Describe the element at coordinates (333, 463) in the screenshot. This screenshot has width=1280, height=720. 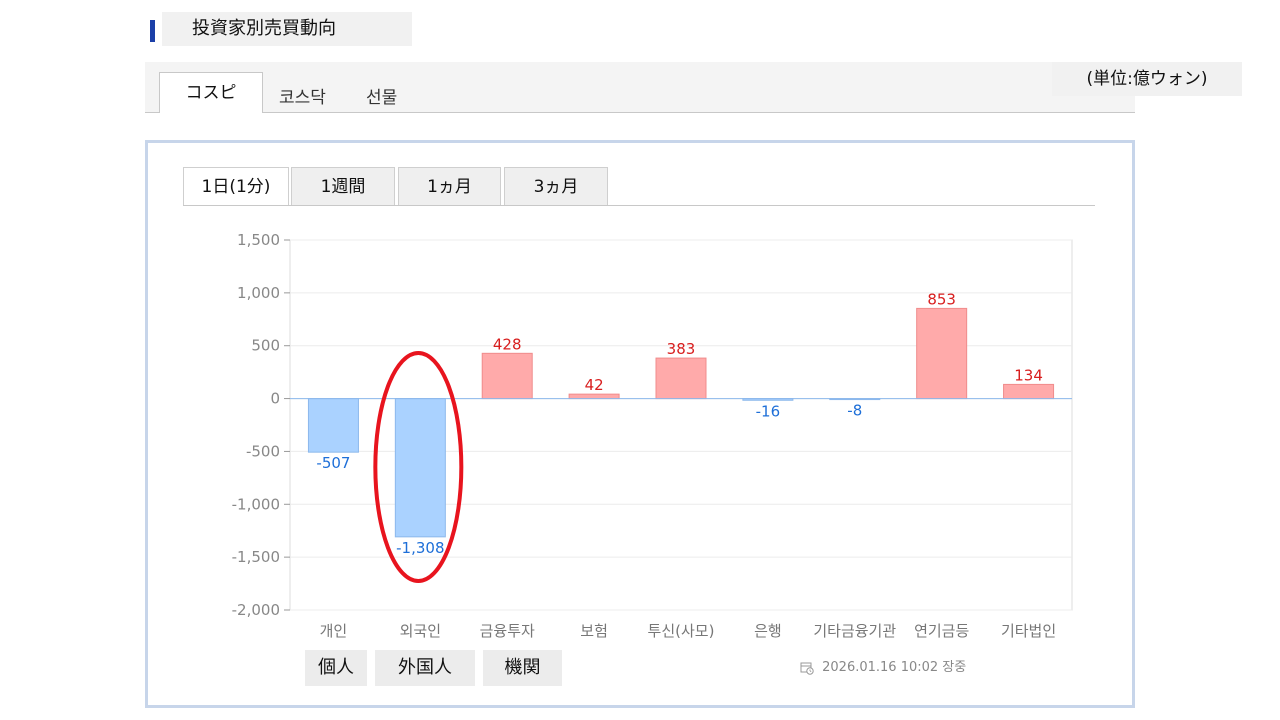
I see `data-label: -507` at that location.